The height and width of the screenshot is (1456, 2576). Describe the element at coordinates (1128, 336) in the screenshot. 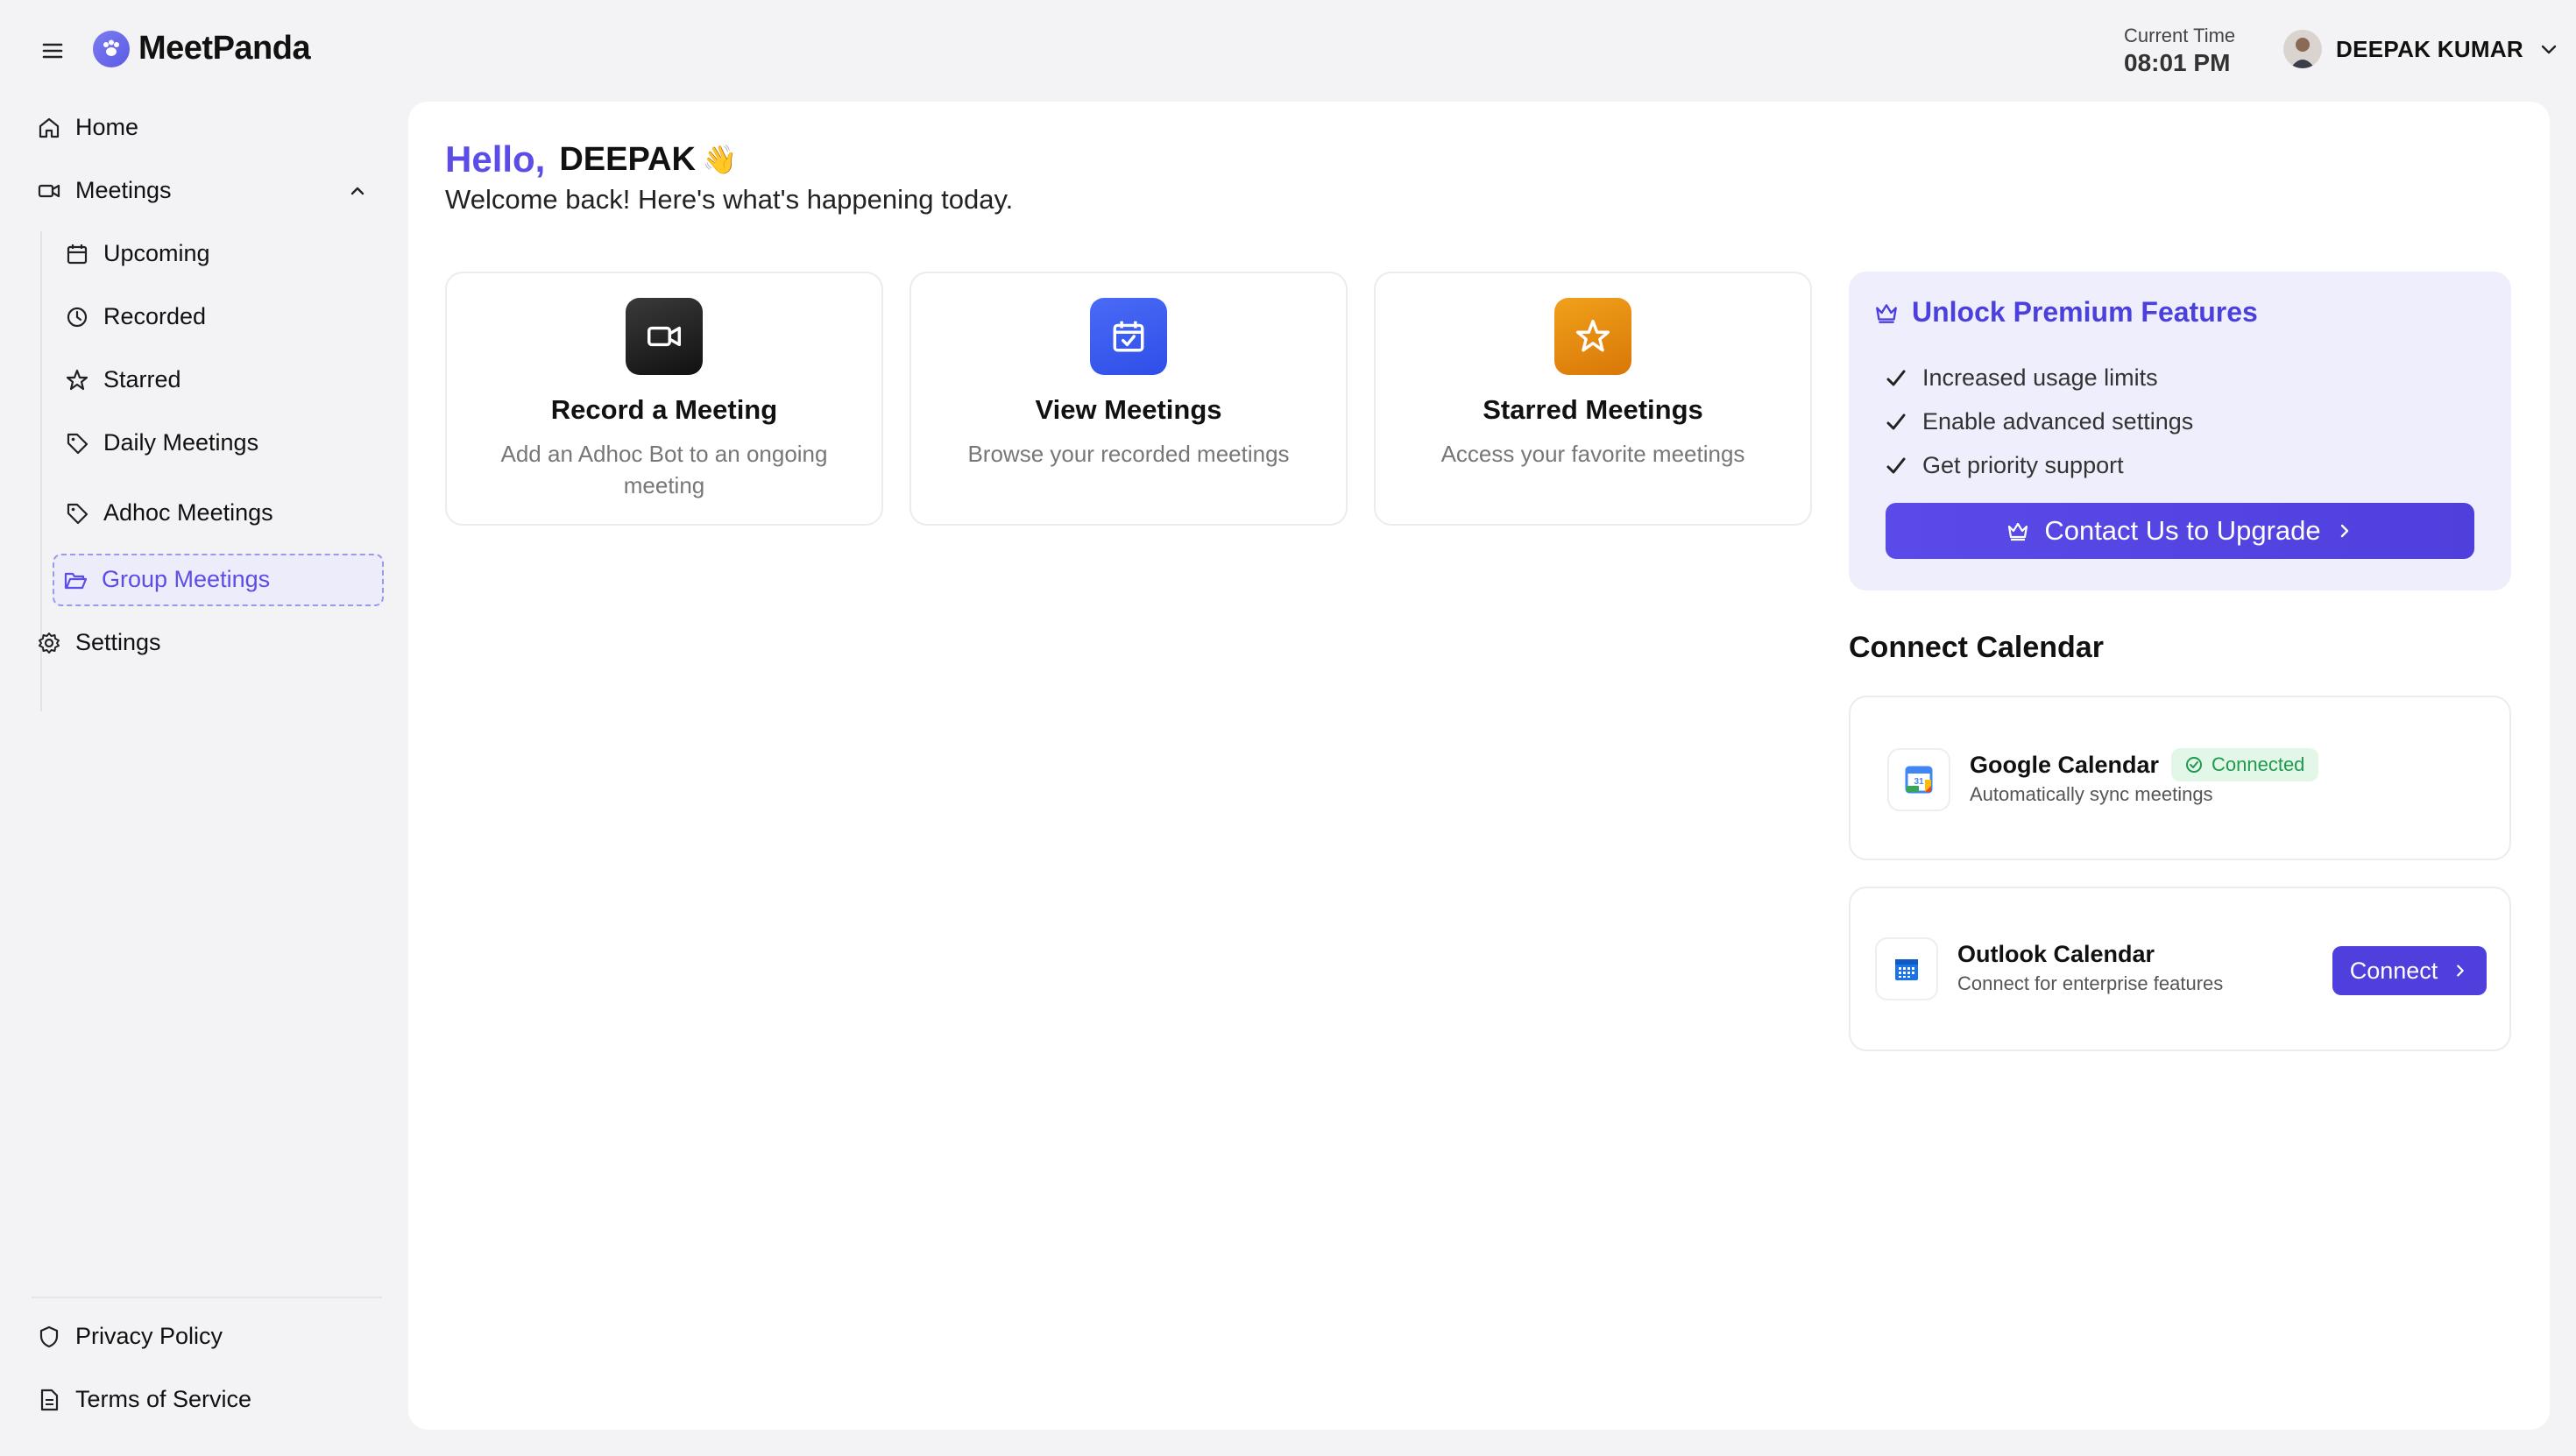

I see `calendar-check-icon` at that location.